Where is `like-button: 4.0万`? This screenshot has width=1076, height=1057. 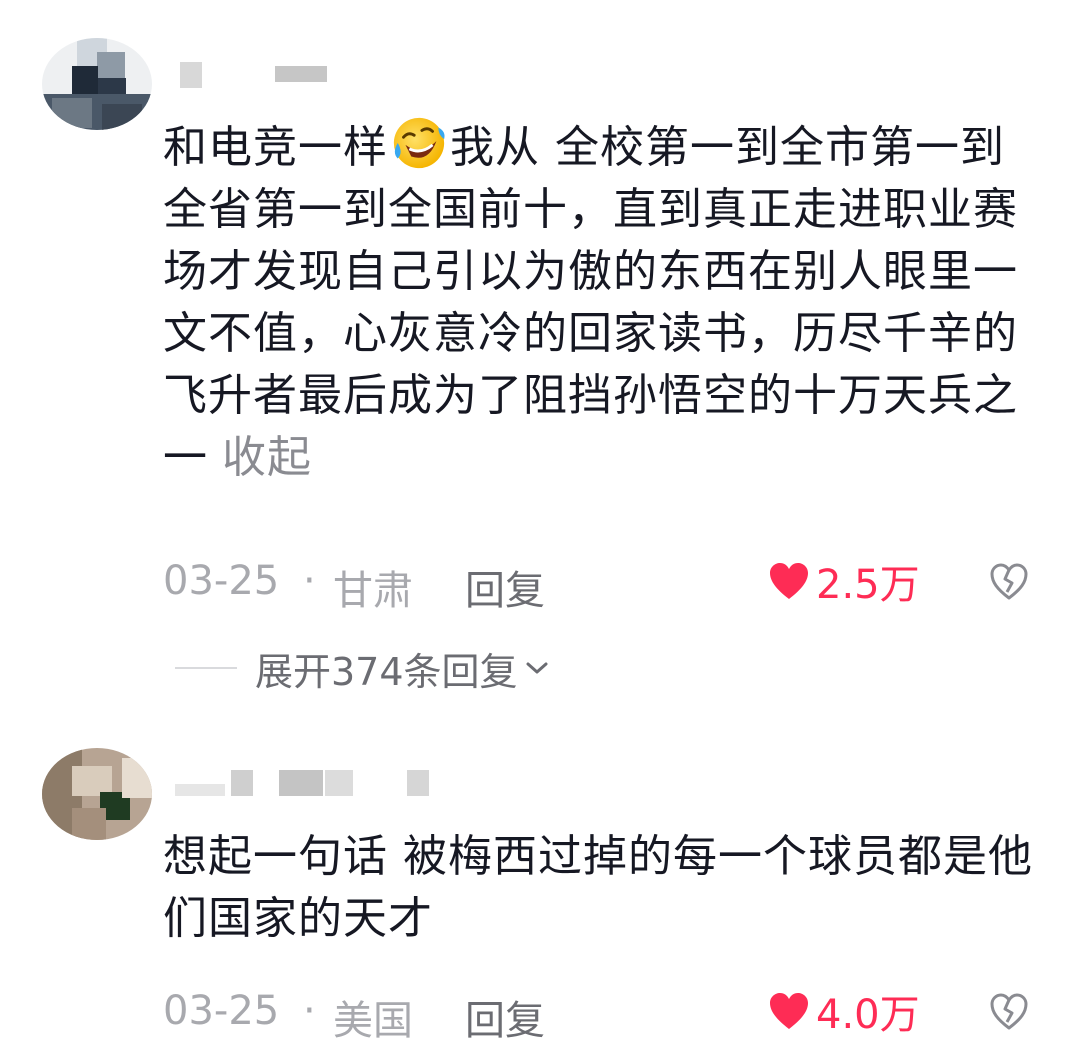
like-button: 4.0万 is located at coordinates (844, 1012).